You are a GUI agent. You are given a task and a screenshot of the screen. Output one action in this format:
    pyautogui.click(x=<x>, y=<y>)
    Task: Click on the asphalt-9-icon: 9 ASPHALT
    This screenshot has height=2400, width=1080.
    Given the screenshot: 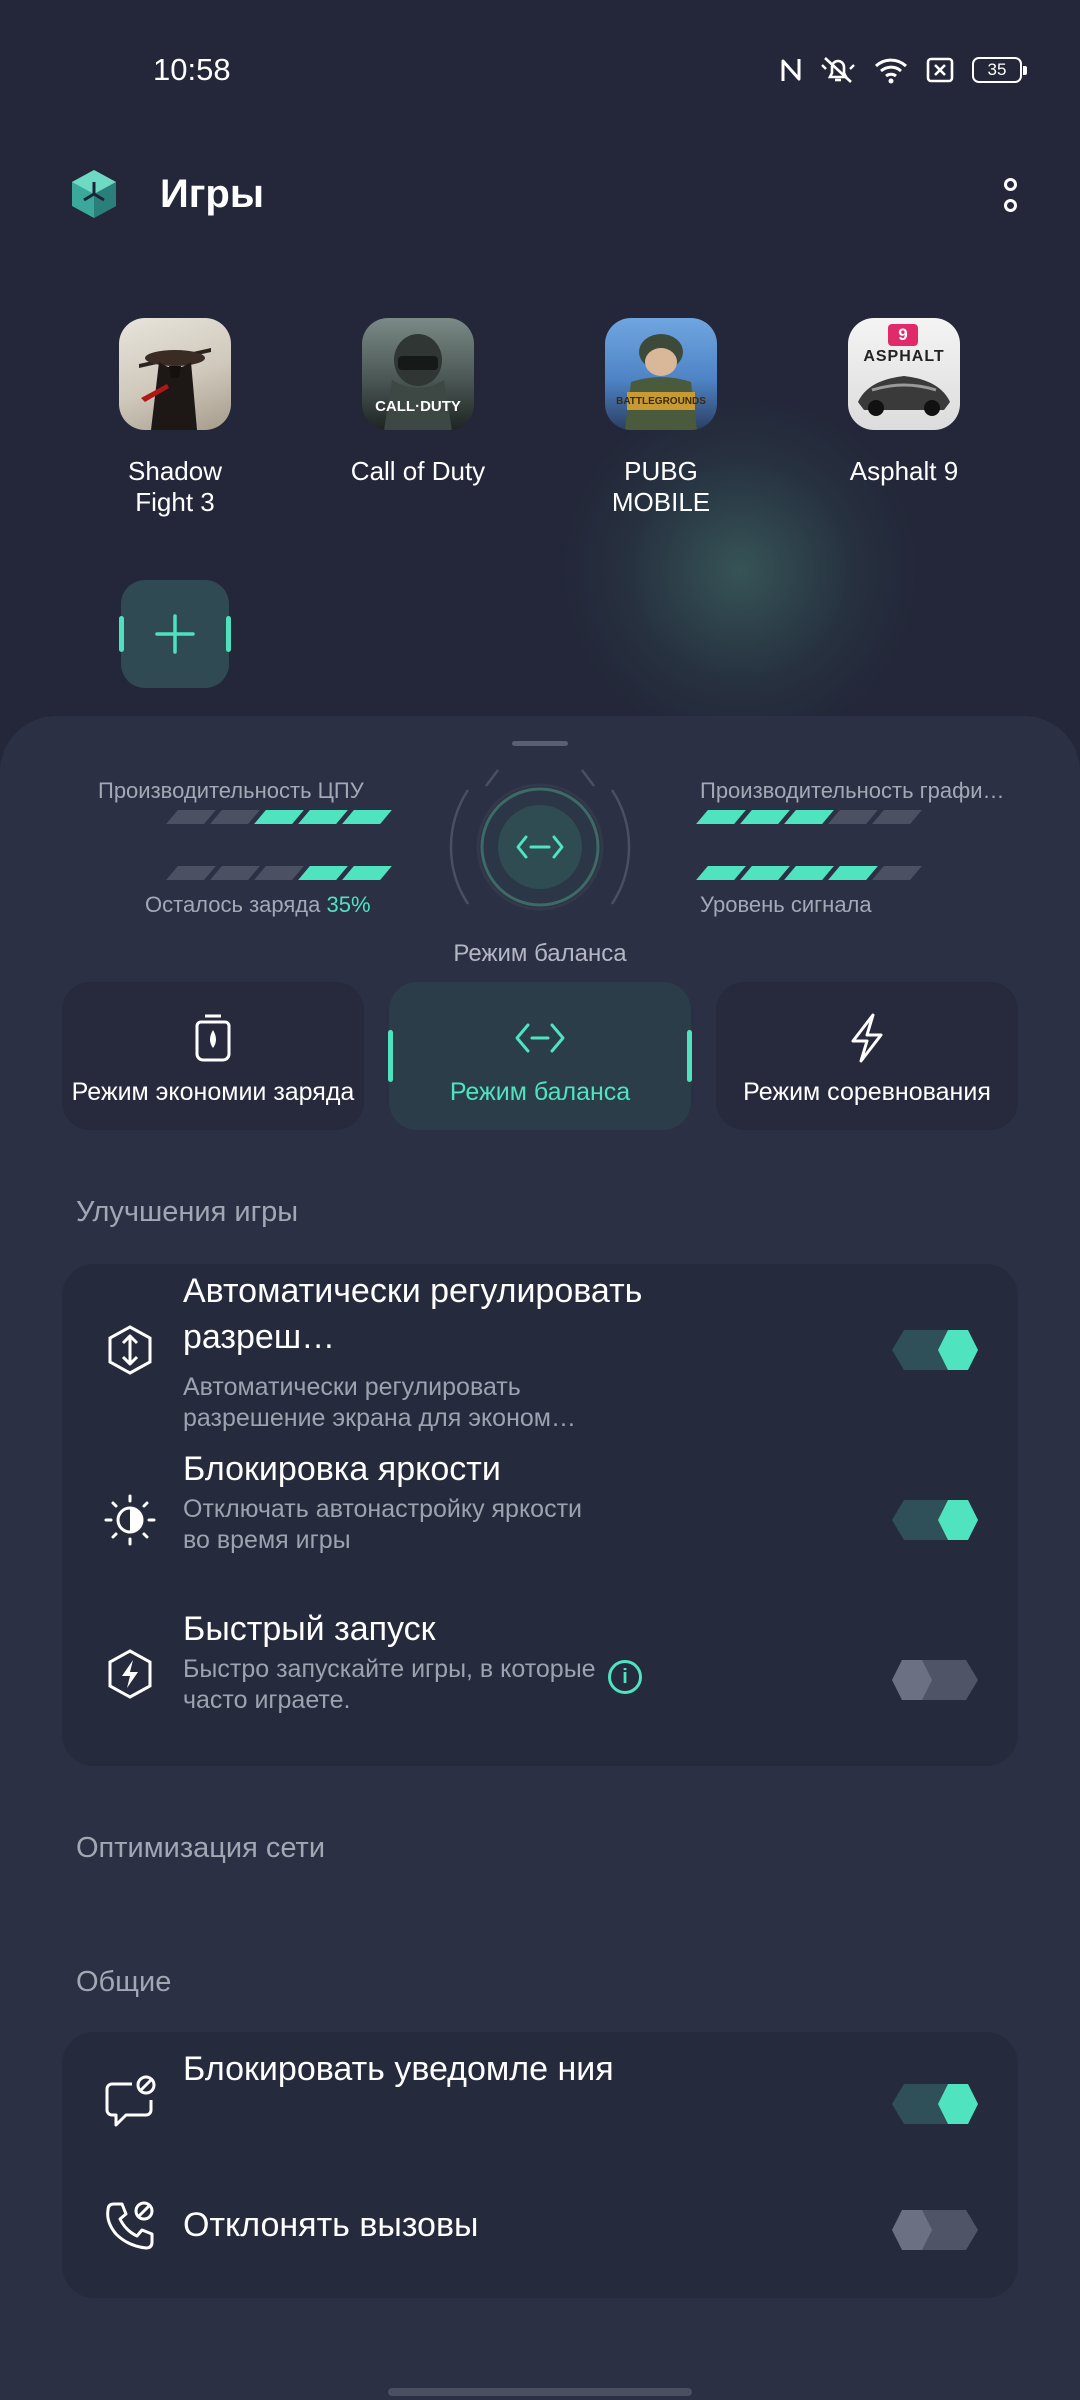 What is the action you would take?
    pyautogui.click(x=904, y=374)
    